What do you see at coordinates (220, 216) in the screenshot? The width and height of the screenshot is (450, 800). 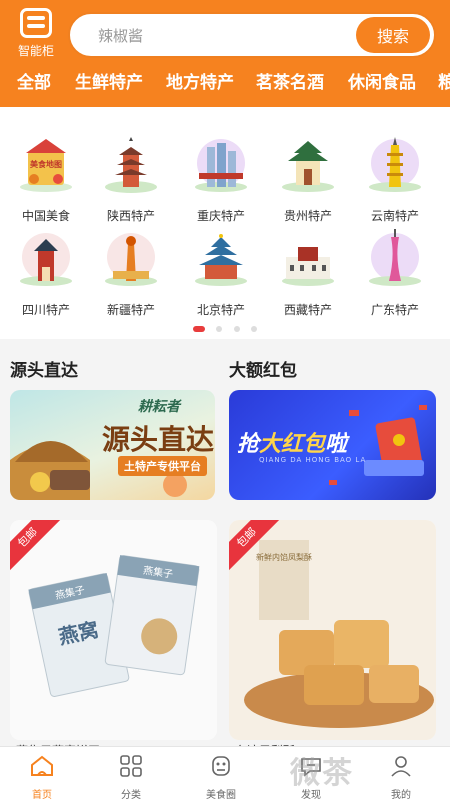 I see `region-label: 重庆特产` at bounding box center [220, 216].